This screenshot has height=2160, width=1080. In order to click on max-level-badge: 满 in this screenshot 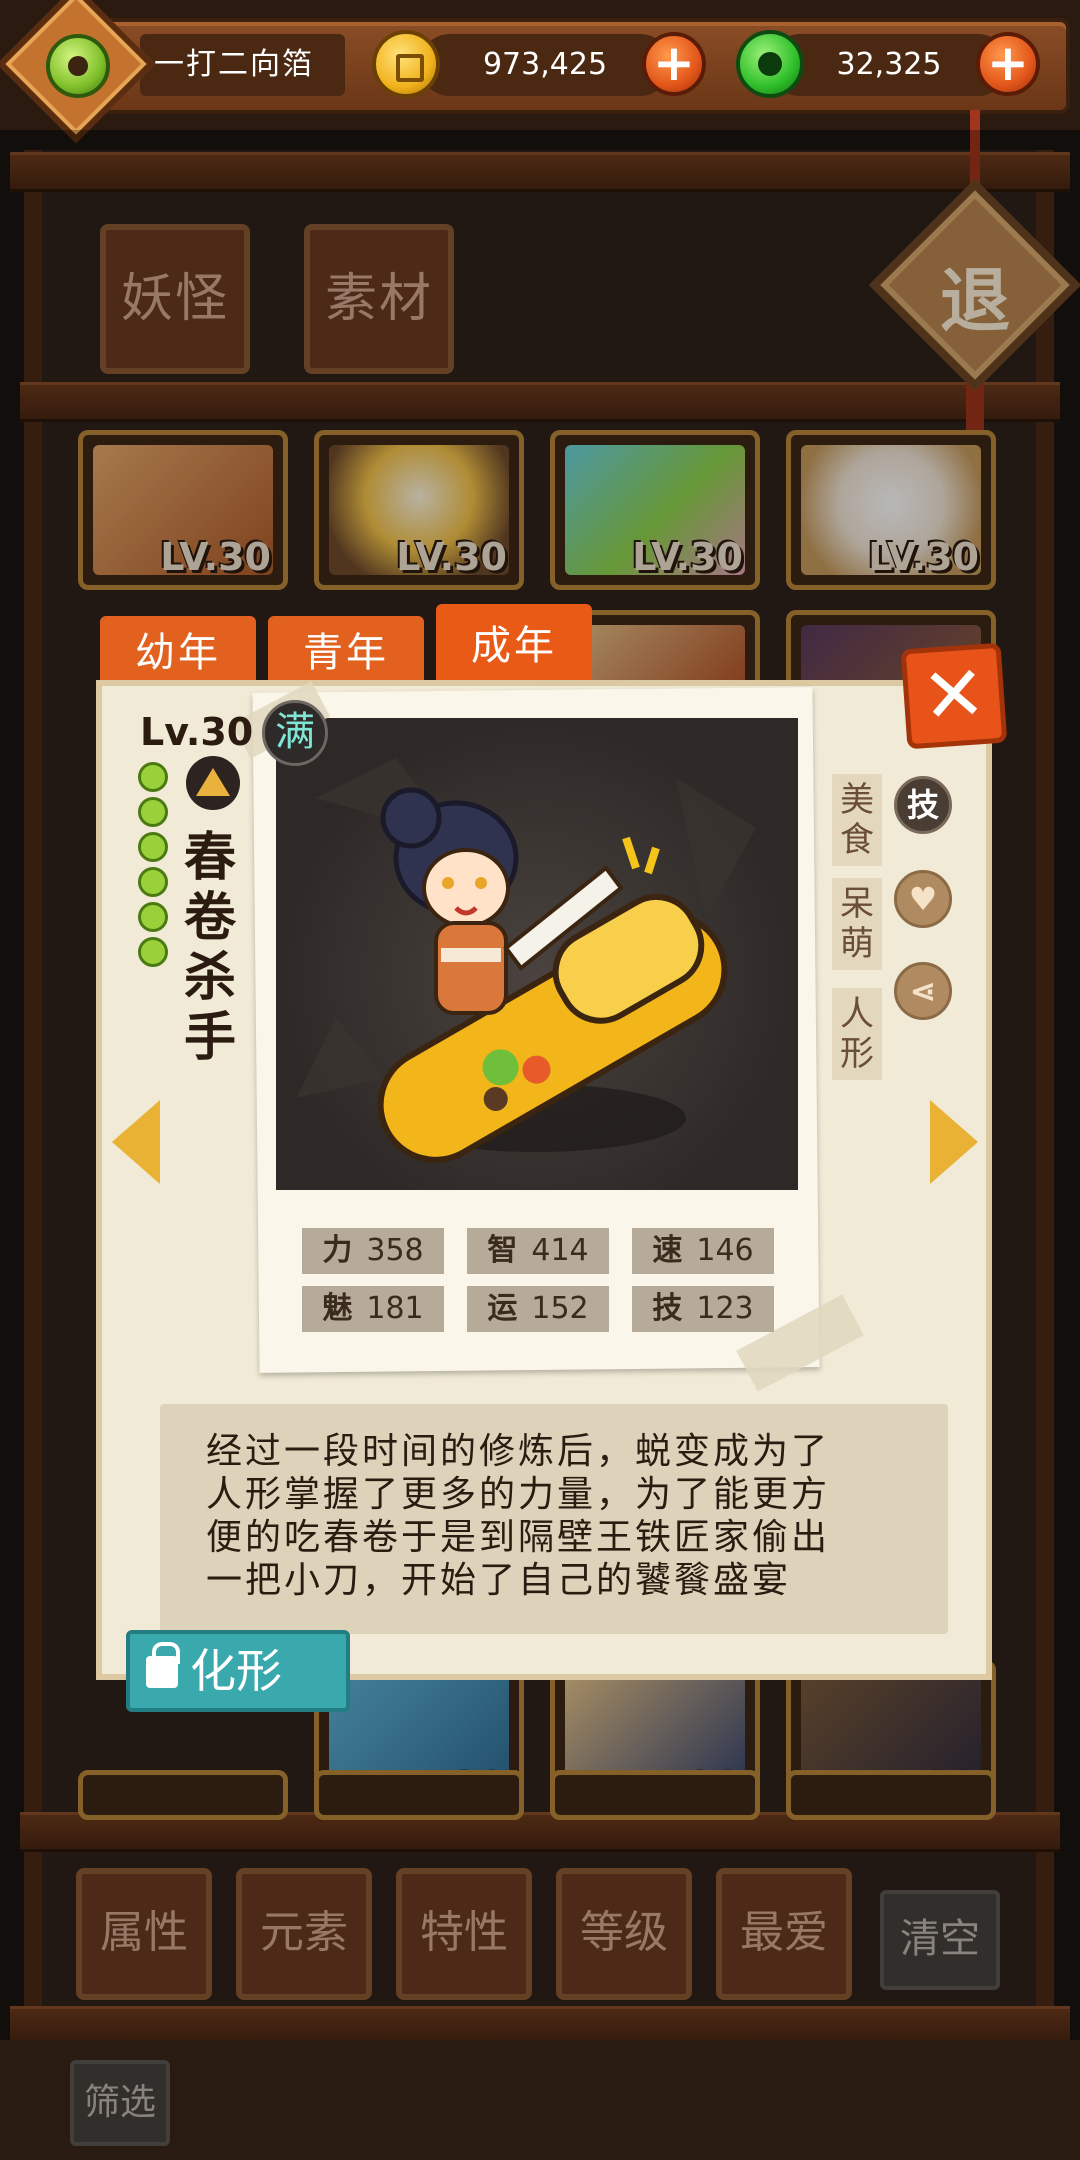, I will do `click(295, 733)`.